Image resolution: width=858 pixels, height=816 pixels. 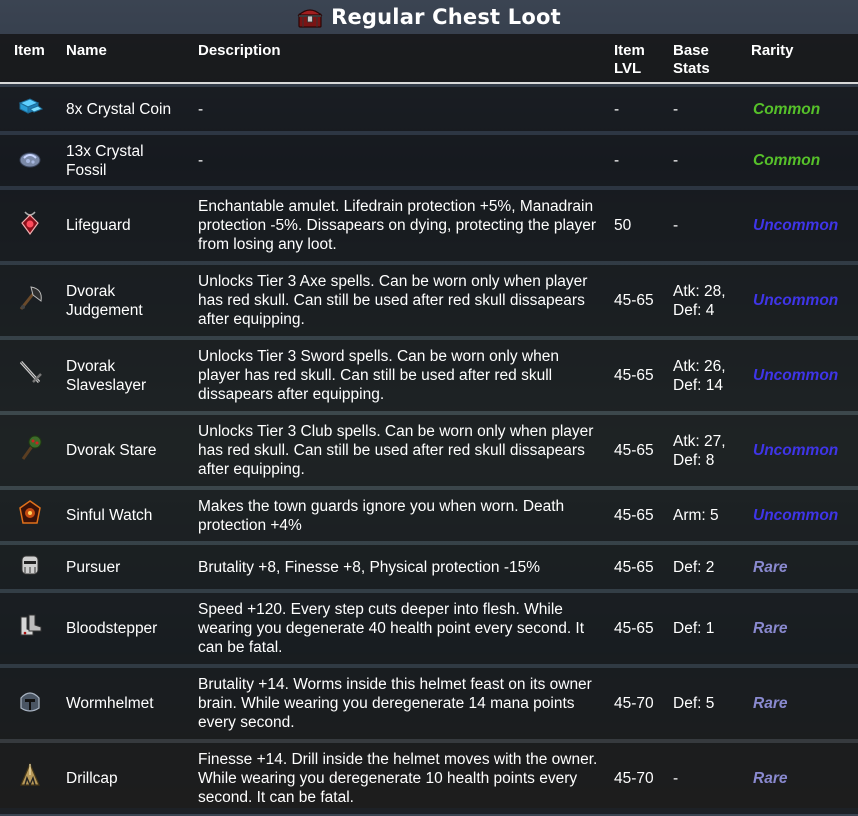 I want to click on club-icon, so click(x=30, y=449).